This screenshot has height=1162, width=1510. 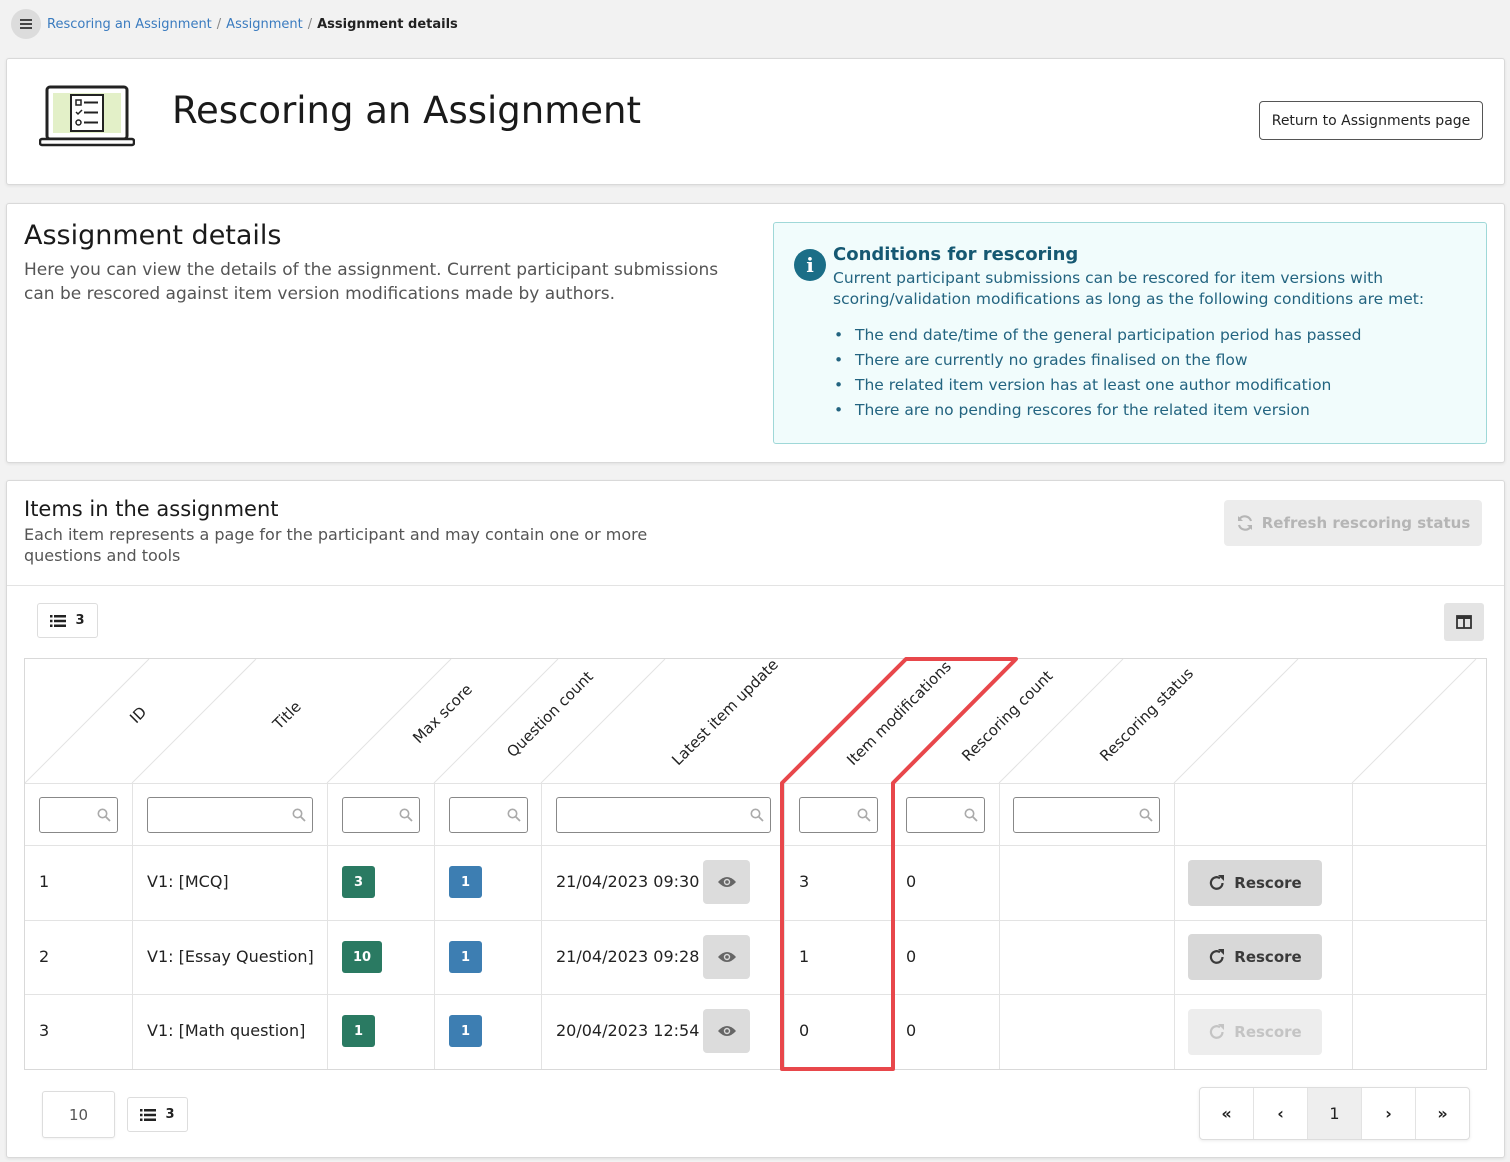 I want to click on row-latest-update: 20/04/2023 12:54, so click(x=628, y=1030).